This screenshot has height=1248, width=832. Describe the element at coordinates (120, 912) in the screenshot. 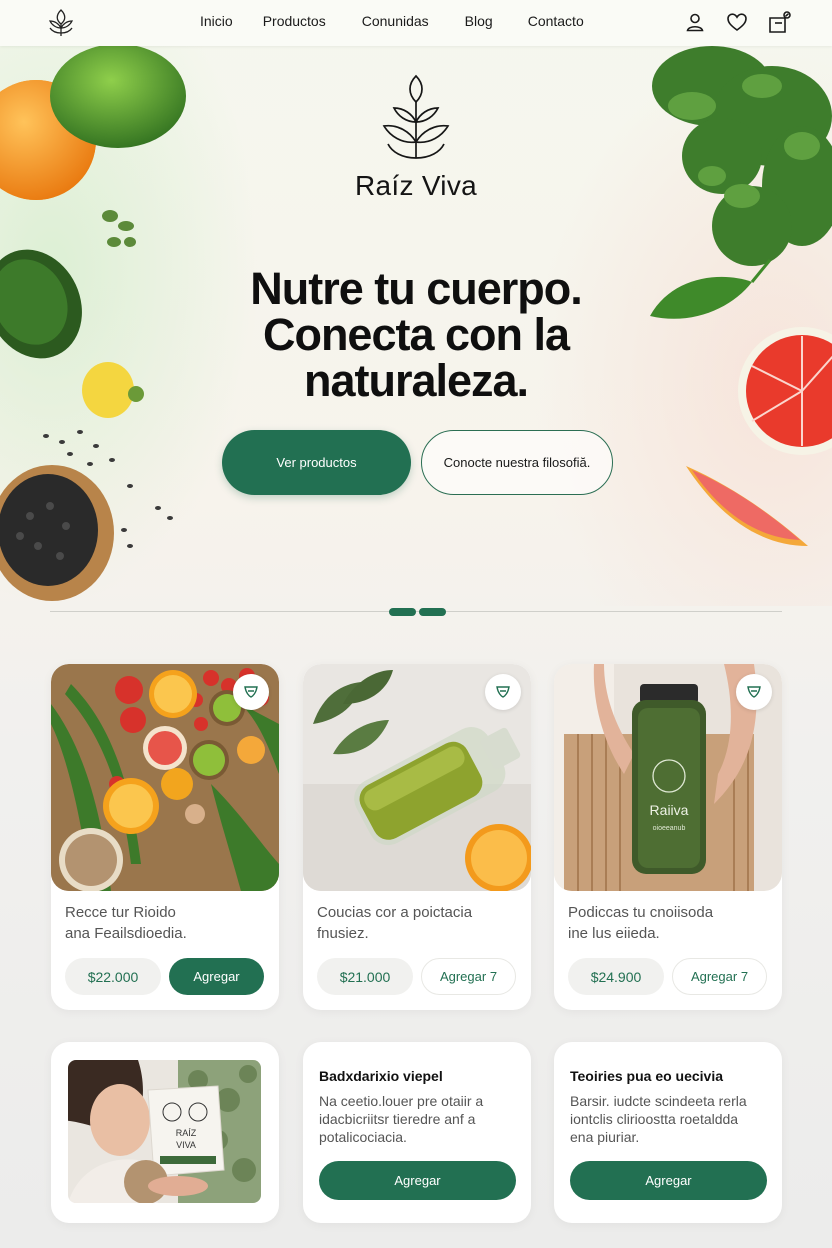

I see `product-1-desc-line-1: Recce tur Rioido` at that location.